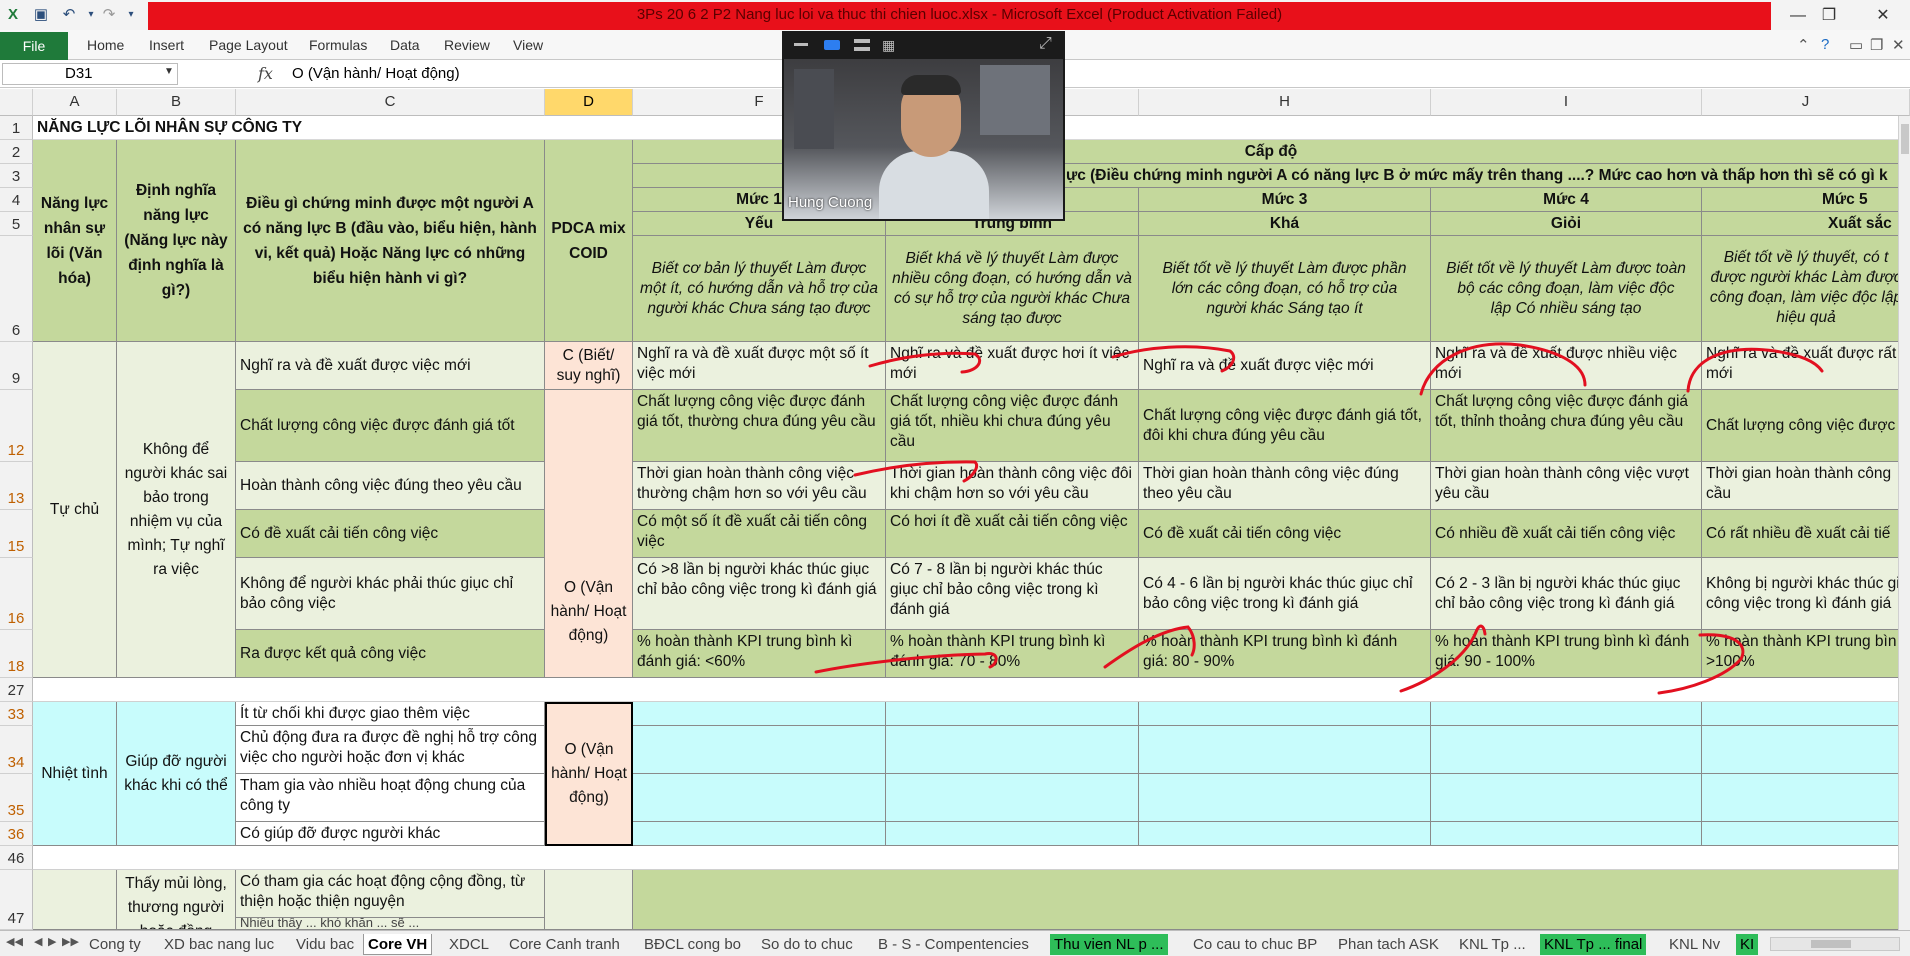 The width and height of the screenshot is (1910, 956). Describe the element at coordinates (105, 45) in the screenshot. I see `tab-home: Home` at that location.